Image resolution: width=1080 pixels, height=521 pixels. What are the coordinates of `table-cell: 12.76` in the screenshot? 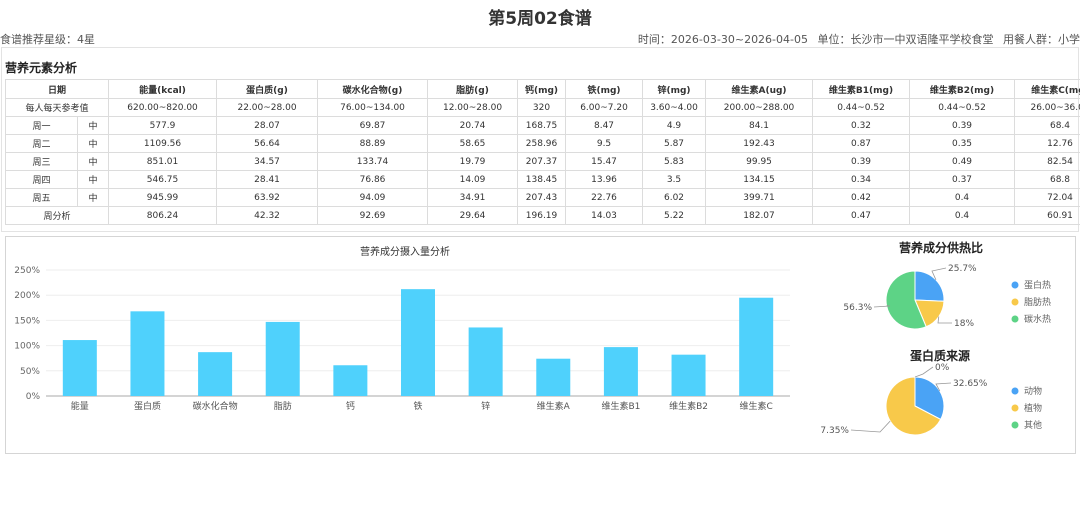 It's located at (1047, 143).